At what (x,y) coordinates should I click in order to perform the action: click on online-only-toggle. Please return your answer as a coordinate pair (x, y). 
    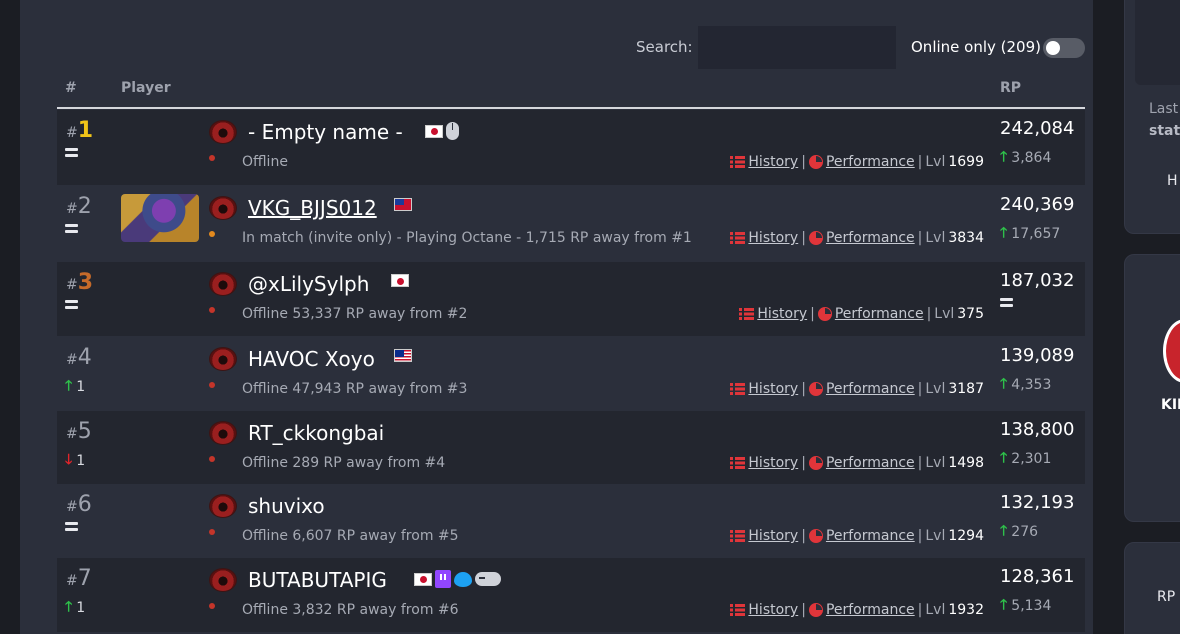
    Looking at the image, I should click on (1064, 48).